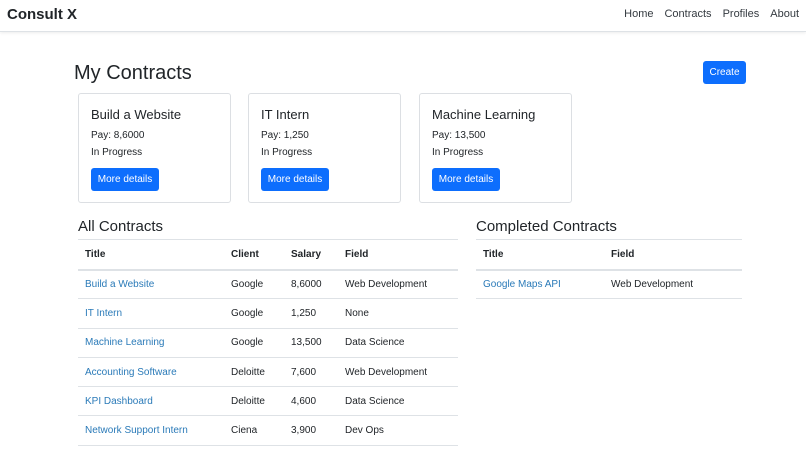 The image size is (806, 450). Describe the element at coordinates (311, 255) in the screenshot. I see `column-header-salary: Salary` at that location.